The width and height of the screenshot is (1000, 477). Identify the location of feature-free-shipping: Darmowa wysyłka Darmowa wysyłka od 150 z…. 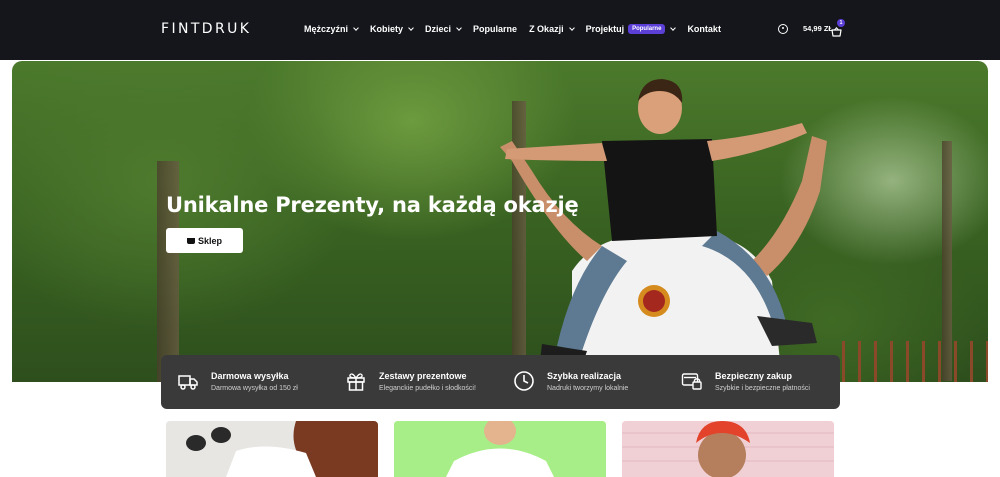
(237, 381).